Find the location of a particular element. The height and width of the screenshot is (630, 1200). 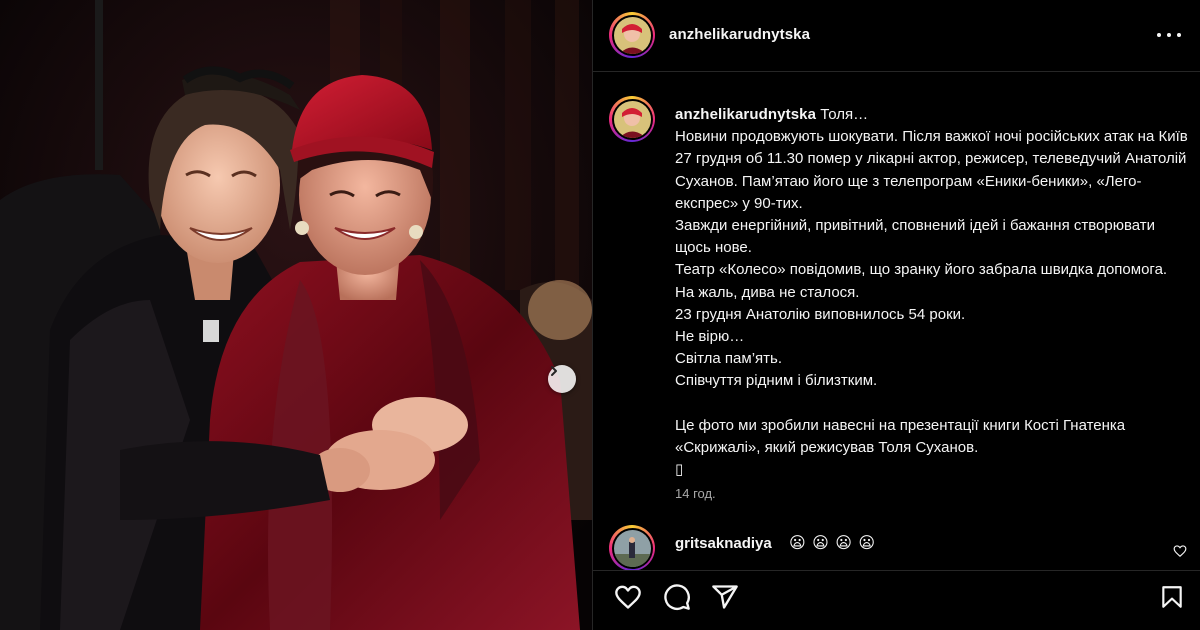

commenter-avatar is located at coordinates (632, 548).